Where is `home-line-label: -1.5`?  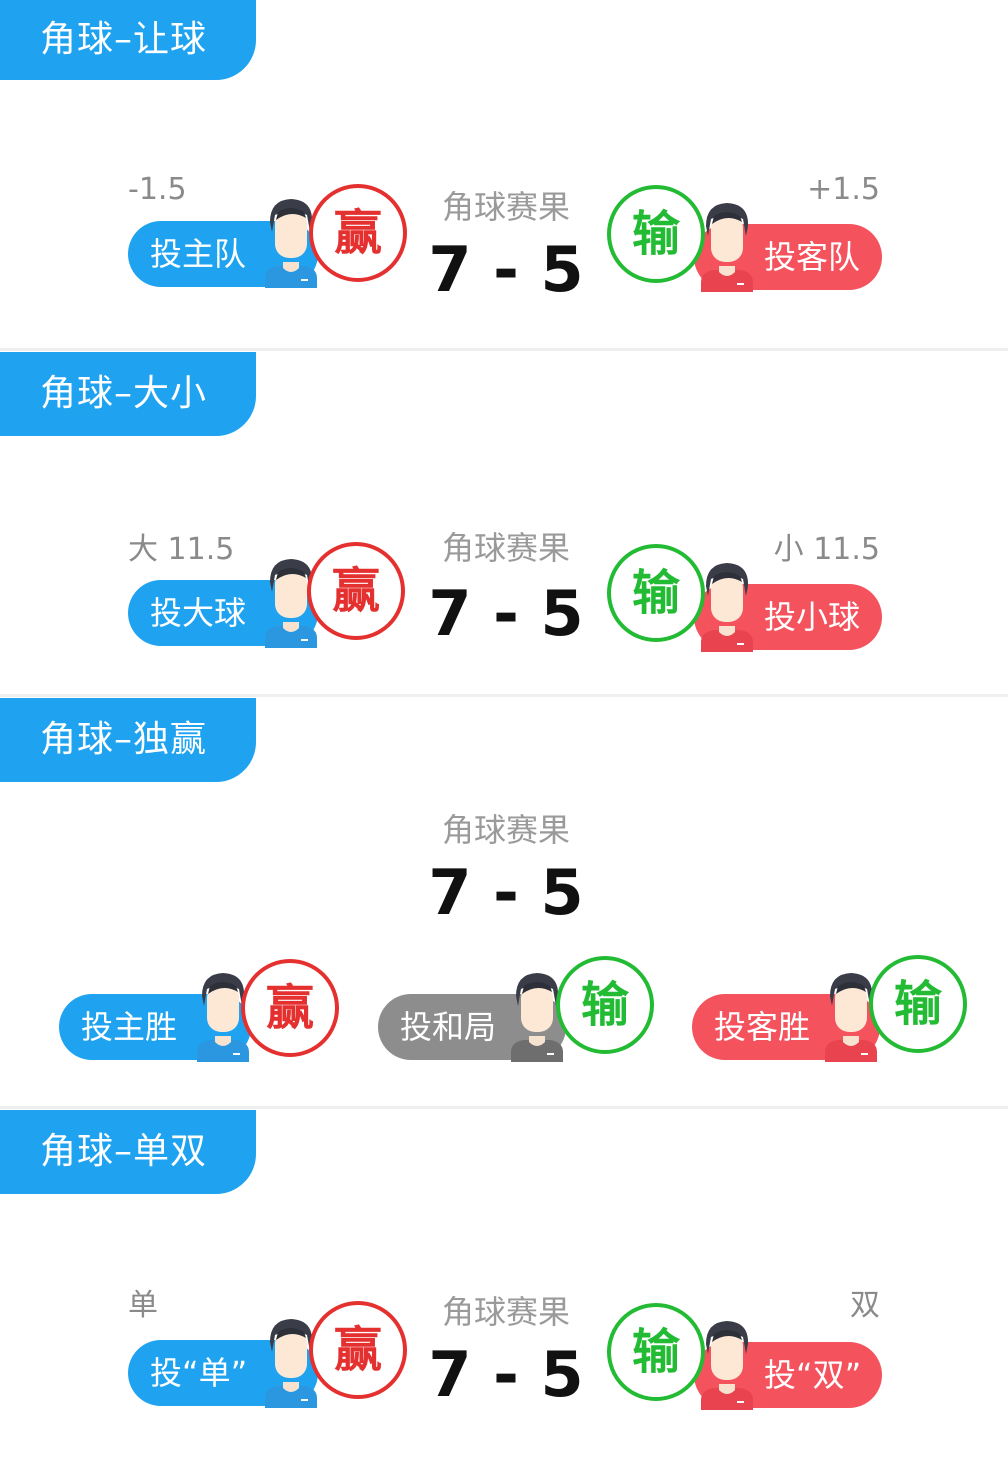 home-line-label: -1.5 is located at coordinates (157, 189).